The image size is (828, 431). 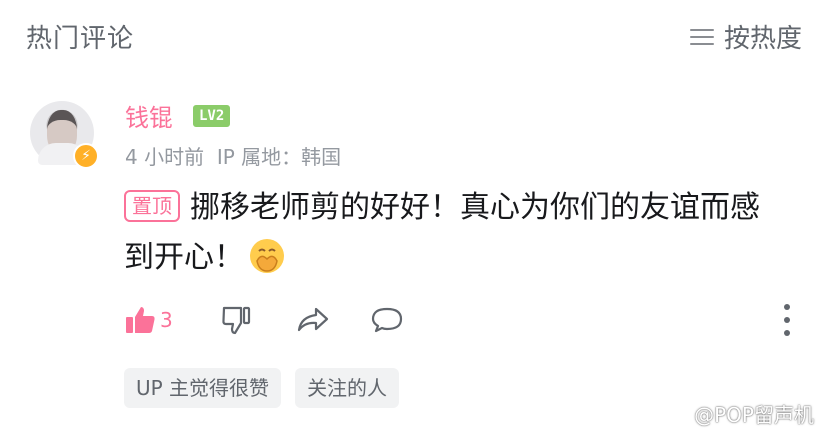 What do you see at coordinates (762, 39) in the screenshot?
I see `sort-label: 按热度` at bounding box center [762, 39].